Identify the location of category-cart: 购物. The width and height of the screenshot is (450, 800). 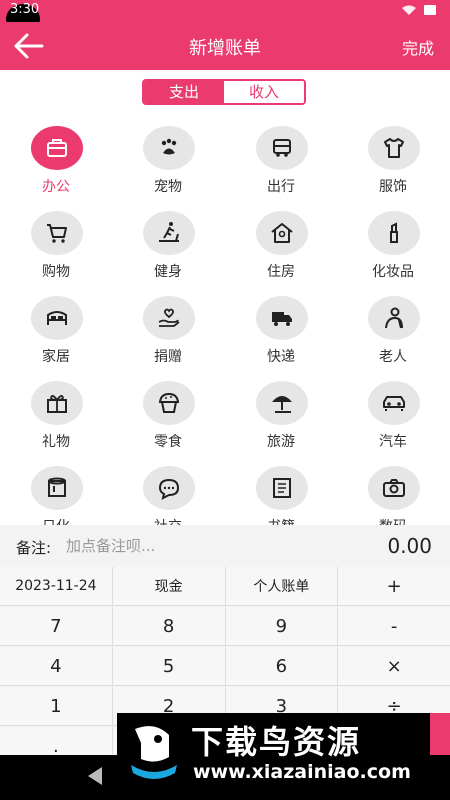
(56, 247).